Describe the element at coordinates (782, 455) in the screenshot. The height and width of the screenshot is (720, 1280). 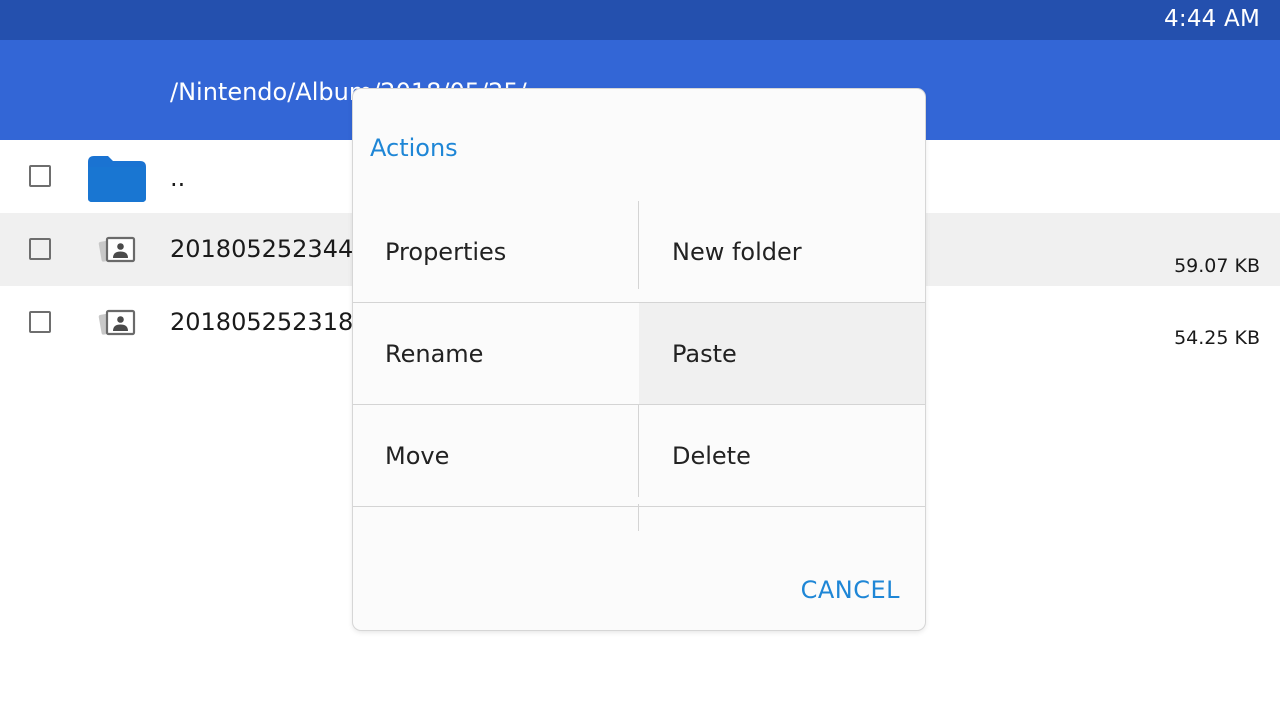
I see `action-delete: Delete` at that location.